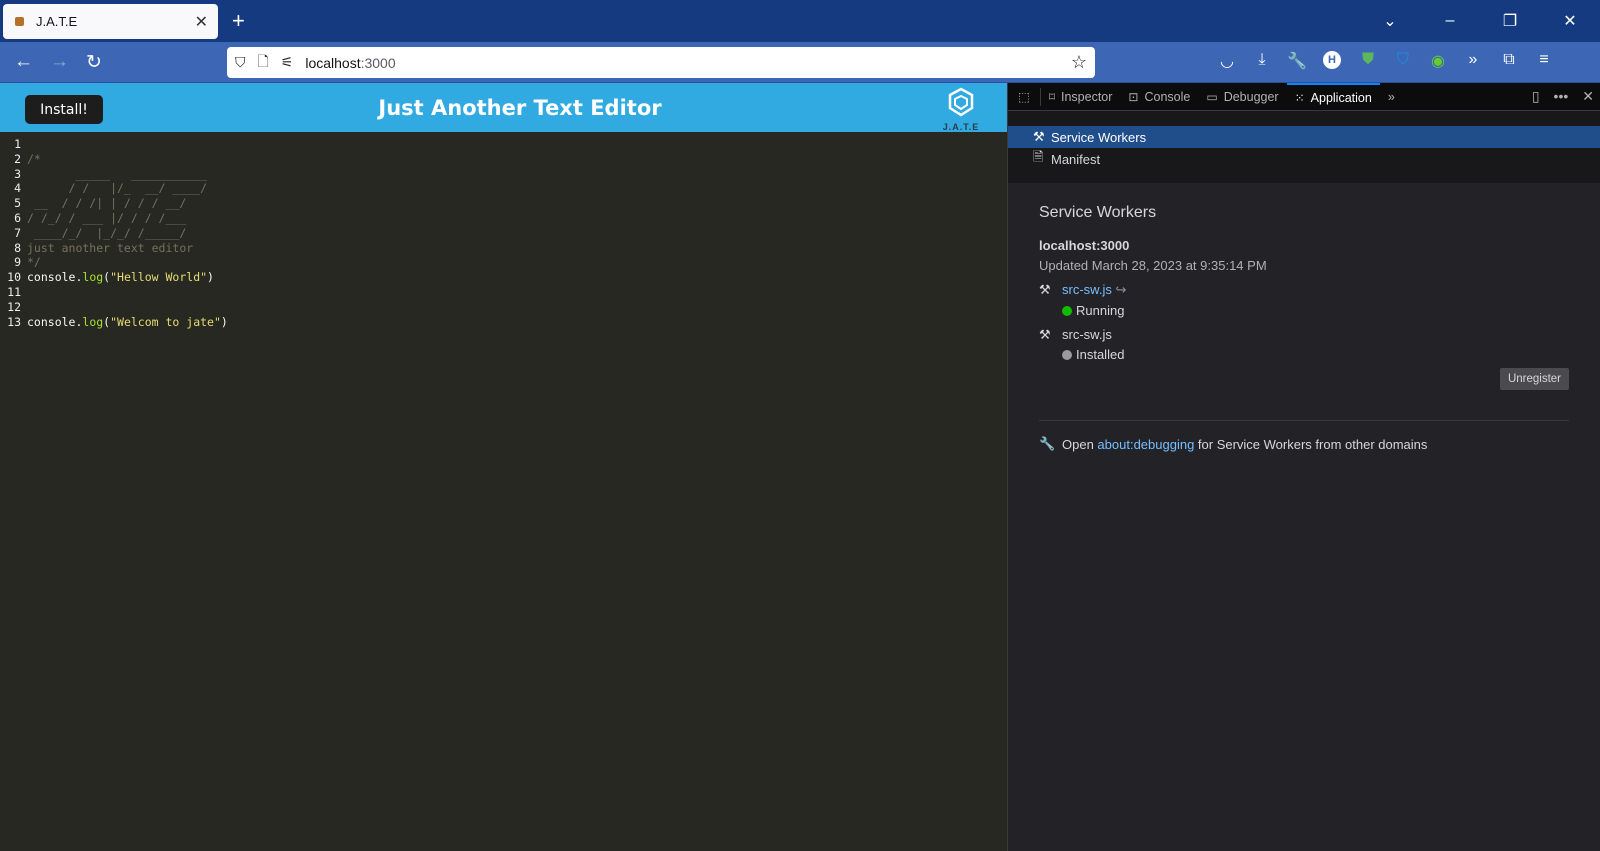 This screenshot has width=1600, height=851. What do you see at coordinates (1570, 21) in the screenshot?
I see `close-window-icon: ✕` at bounding box center [1570, 21].